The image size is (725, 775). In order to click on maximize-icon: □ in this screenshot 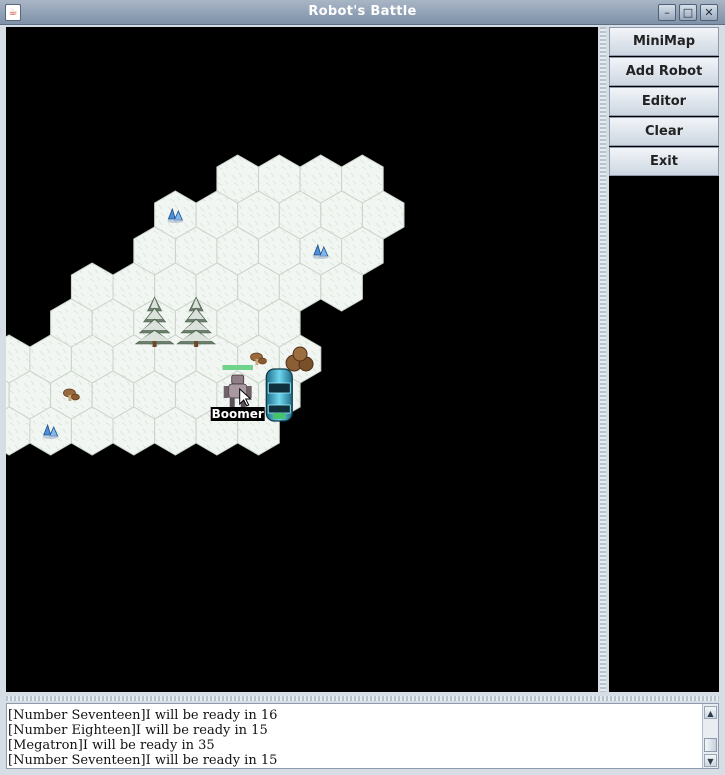, I will do `click(688, 12)`.